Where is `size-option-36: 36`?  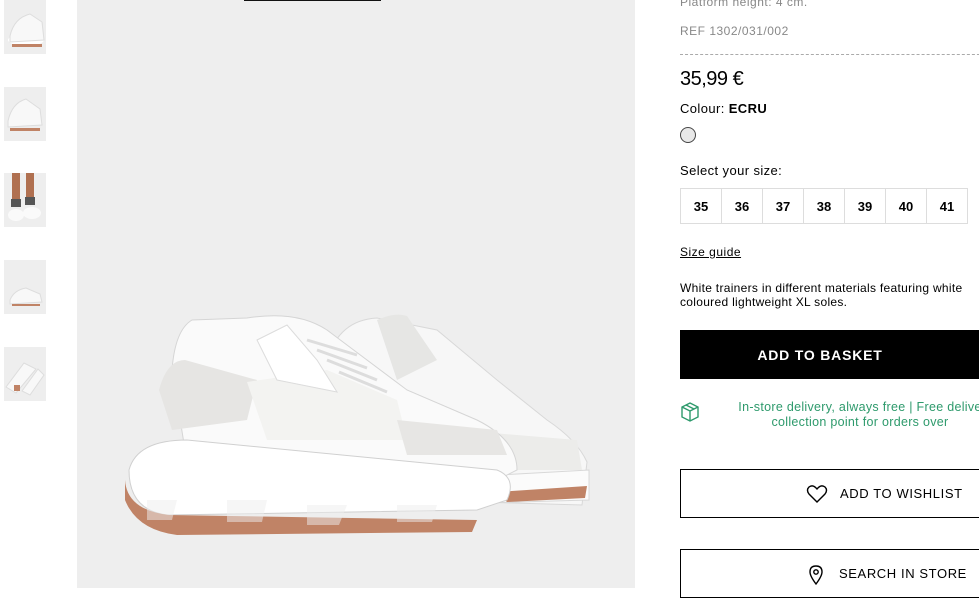
size-option-36: 36 is located at coordinates (742, 206).